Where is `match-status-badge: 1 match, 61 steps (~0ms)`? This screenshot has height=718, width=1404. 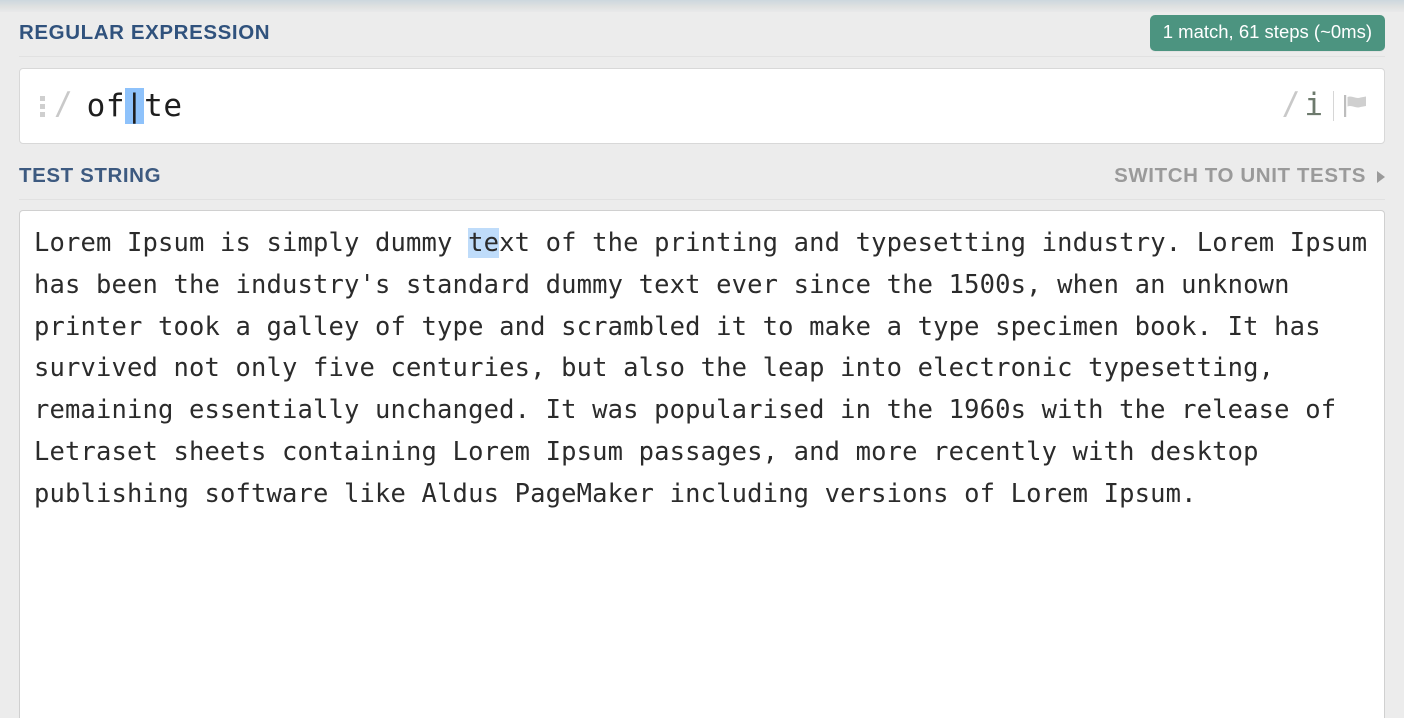
match-status-badge: 1 match, 61 steps (~0ms) is located at coordinates (1267, 33).